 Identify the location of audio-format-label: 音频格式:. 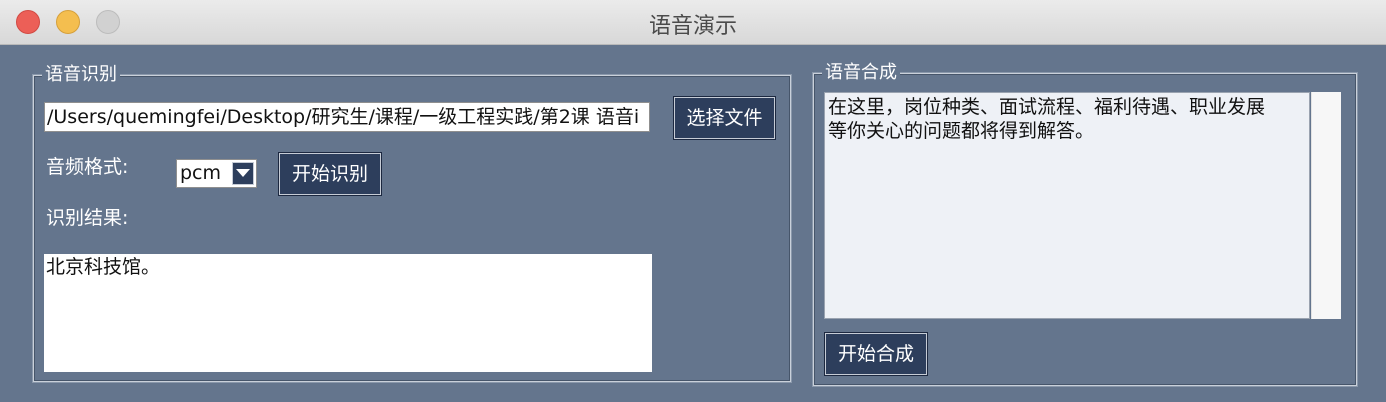
(87, 167).